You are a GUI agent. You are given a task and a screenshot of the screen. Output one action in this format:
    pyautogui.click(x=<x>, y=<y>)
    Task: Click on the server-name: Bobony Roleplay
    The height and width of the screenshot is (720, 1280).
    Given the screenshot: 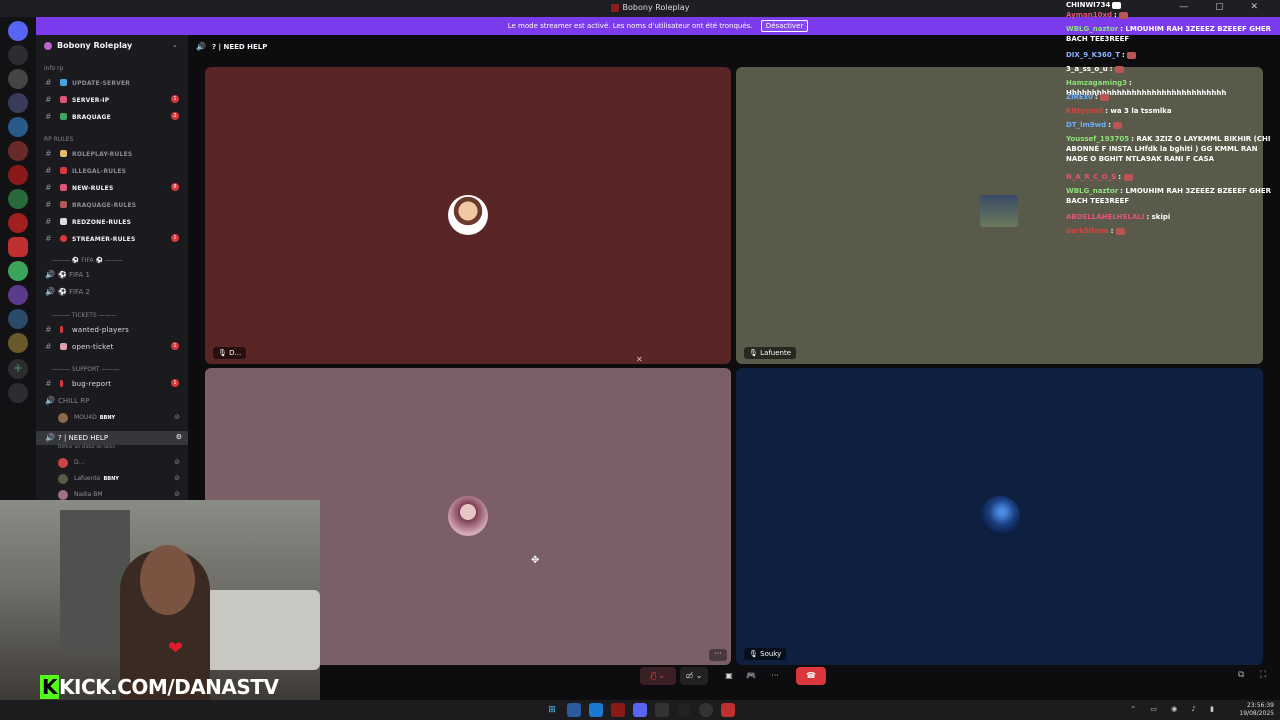 What is the action you would take?
    pyautogui.click(x=88, y=45)
    